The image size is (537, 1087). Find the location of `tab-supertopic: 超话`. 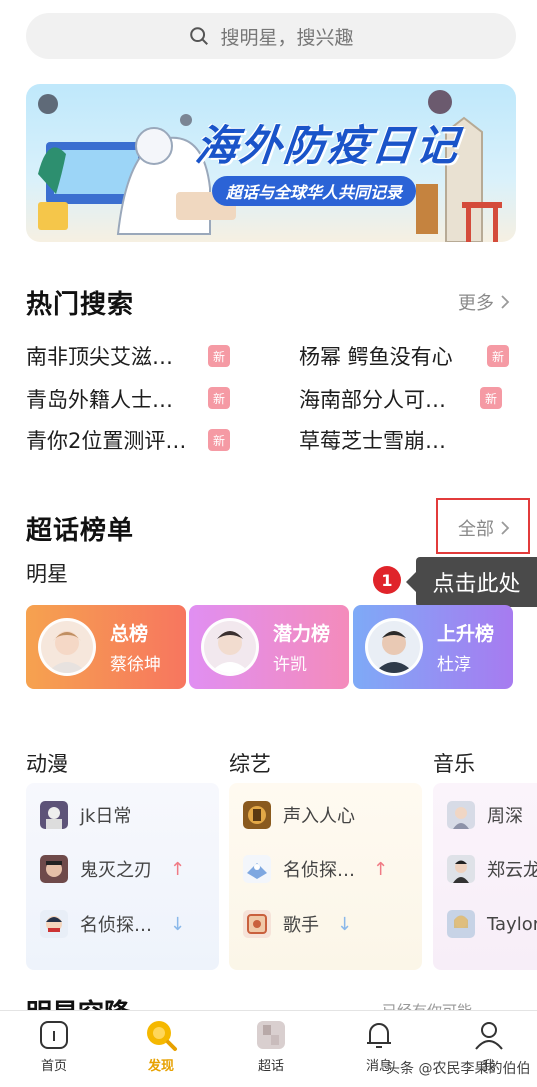

tab-supertopic: 超话 is located at coordinates (271, 1045).